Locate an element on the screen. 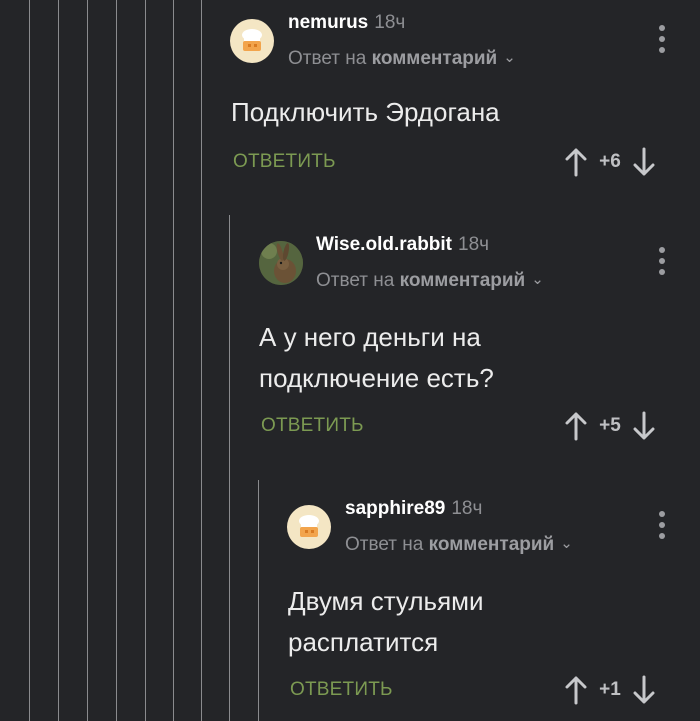  comment-score: +5 is located at coordinates (610, 425).